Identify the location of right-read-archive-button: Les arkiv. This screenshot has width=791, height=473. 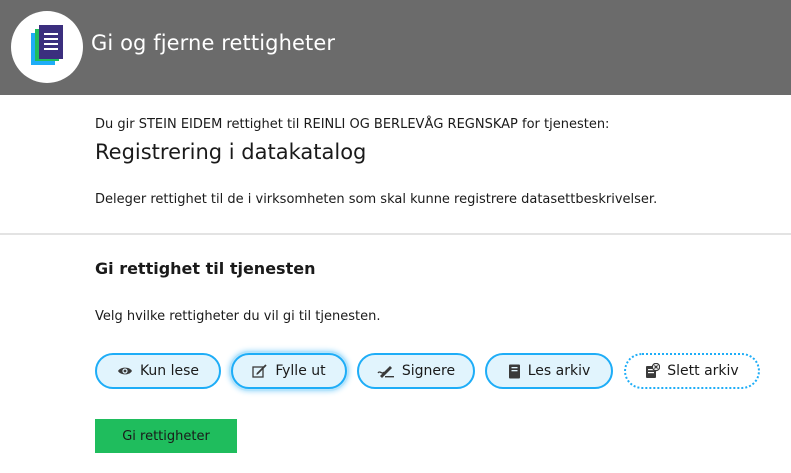
(549, 371).